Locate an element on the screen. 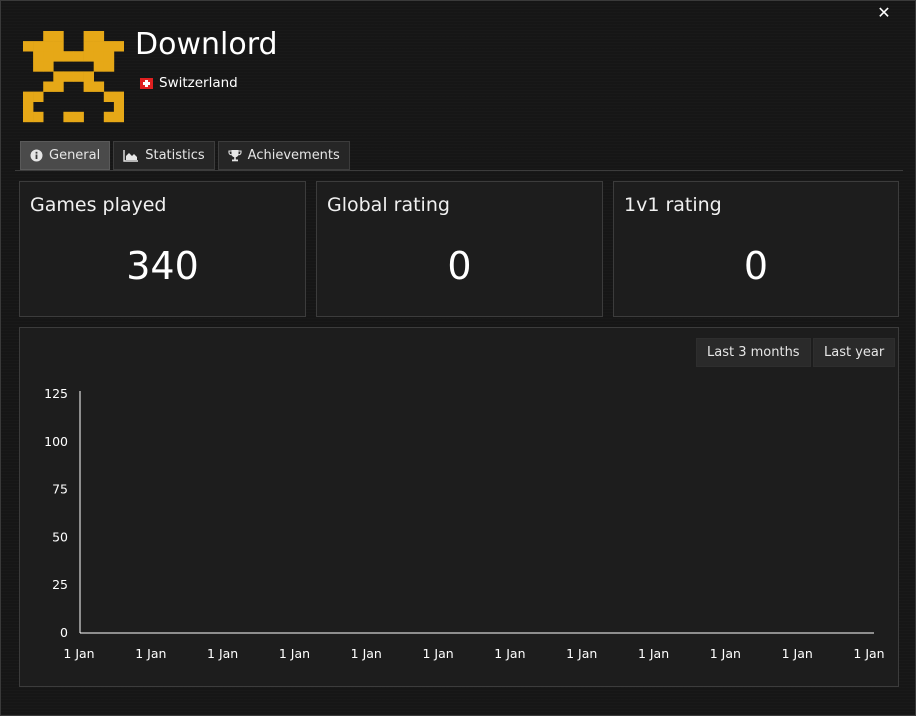  country-label: Switzerland is located at coordinates (198, 83).